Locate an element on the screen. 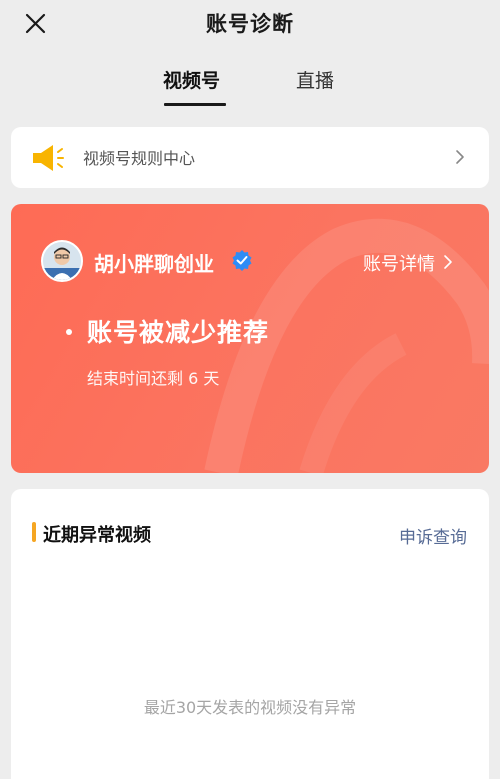  verified-badge-icon is located at coordinates (242, 260).